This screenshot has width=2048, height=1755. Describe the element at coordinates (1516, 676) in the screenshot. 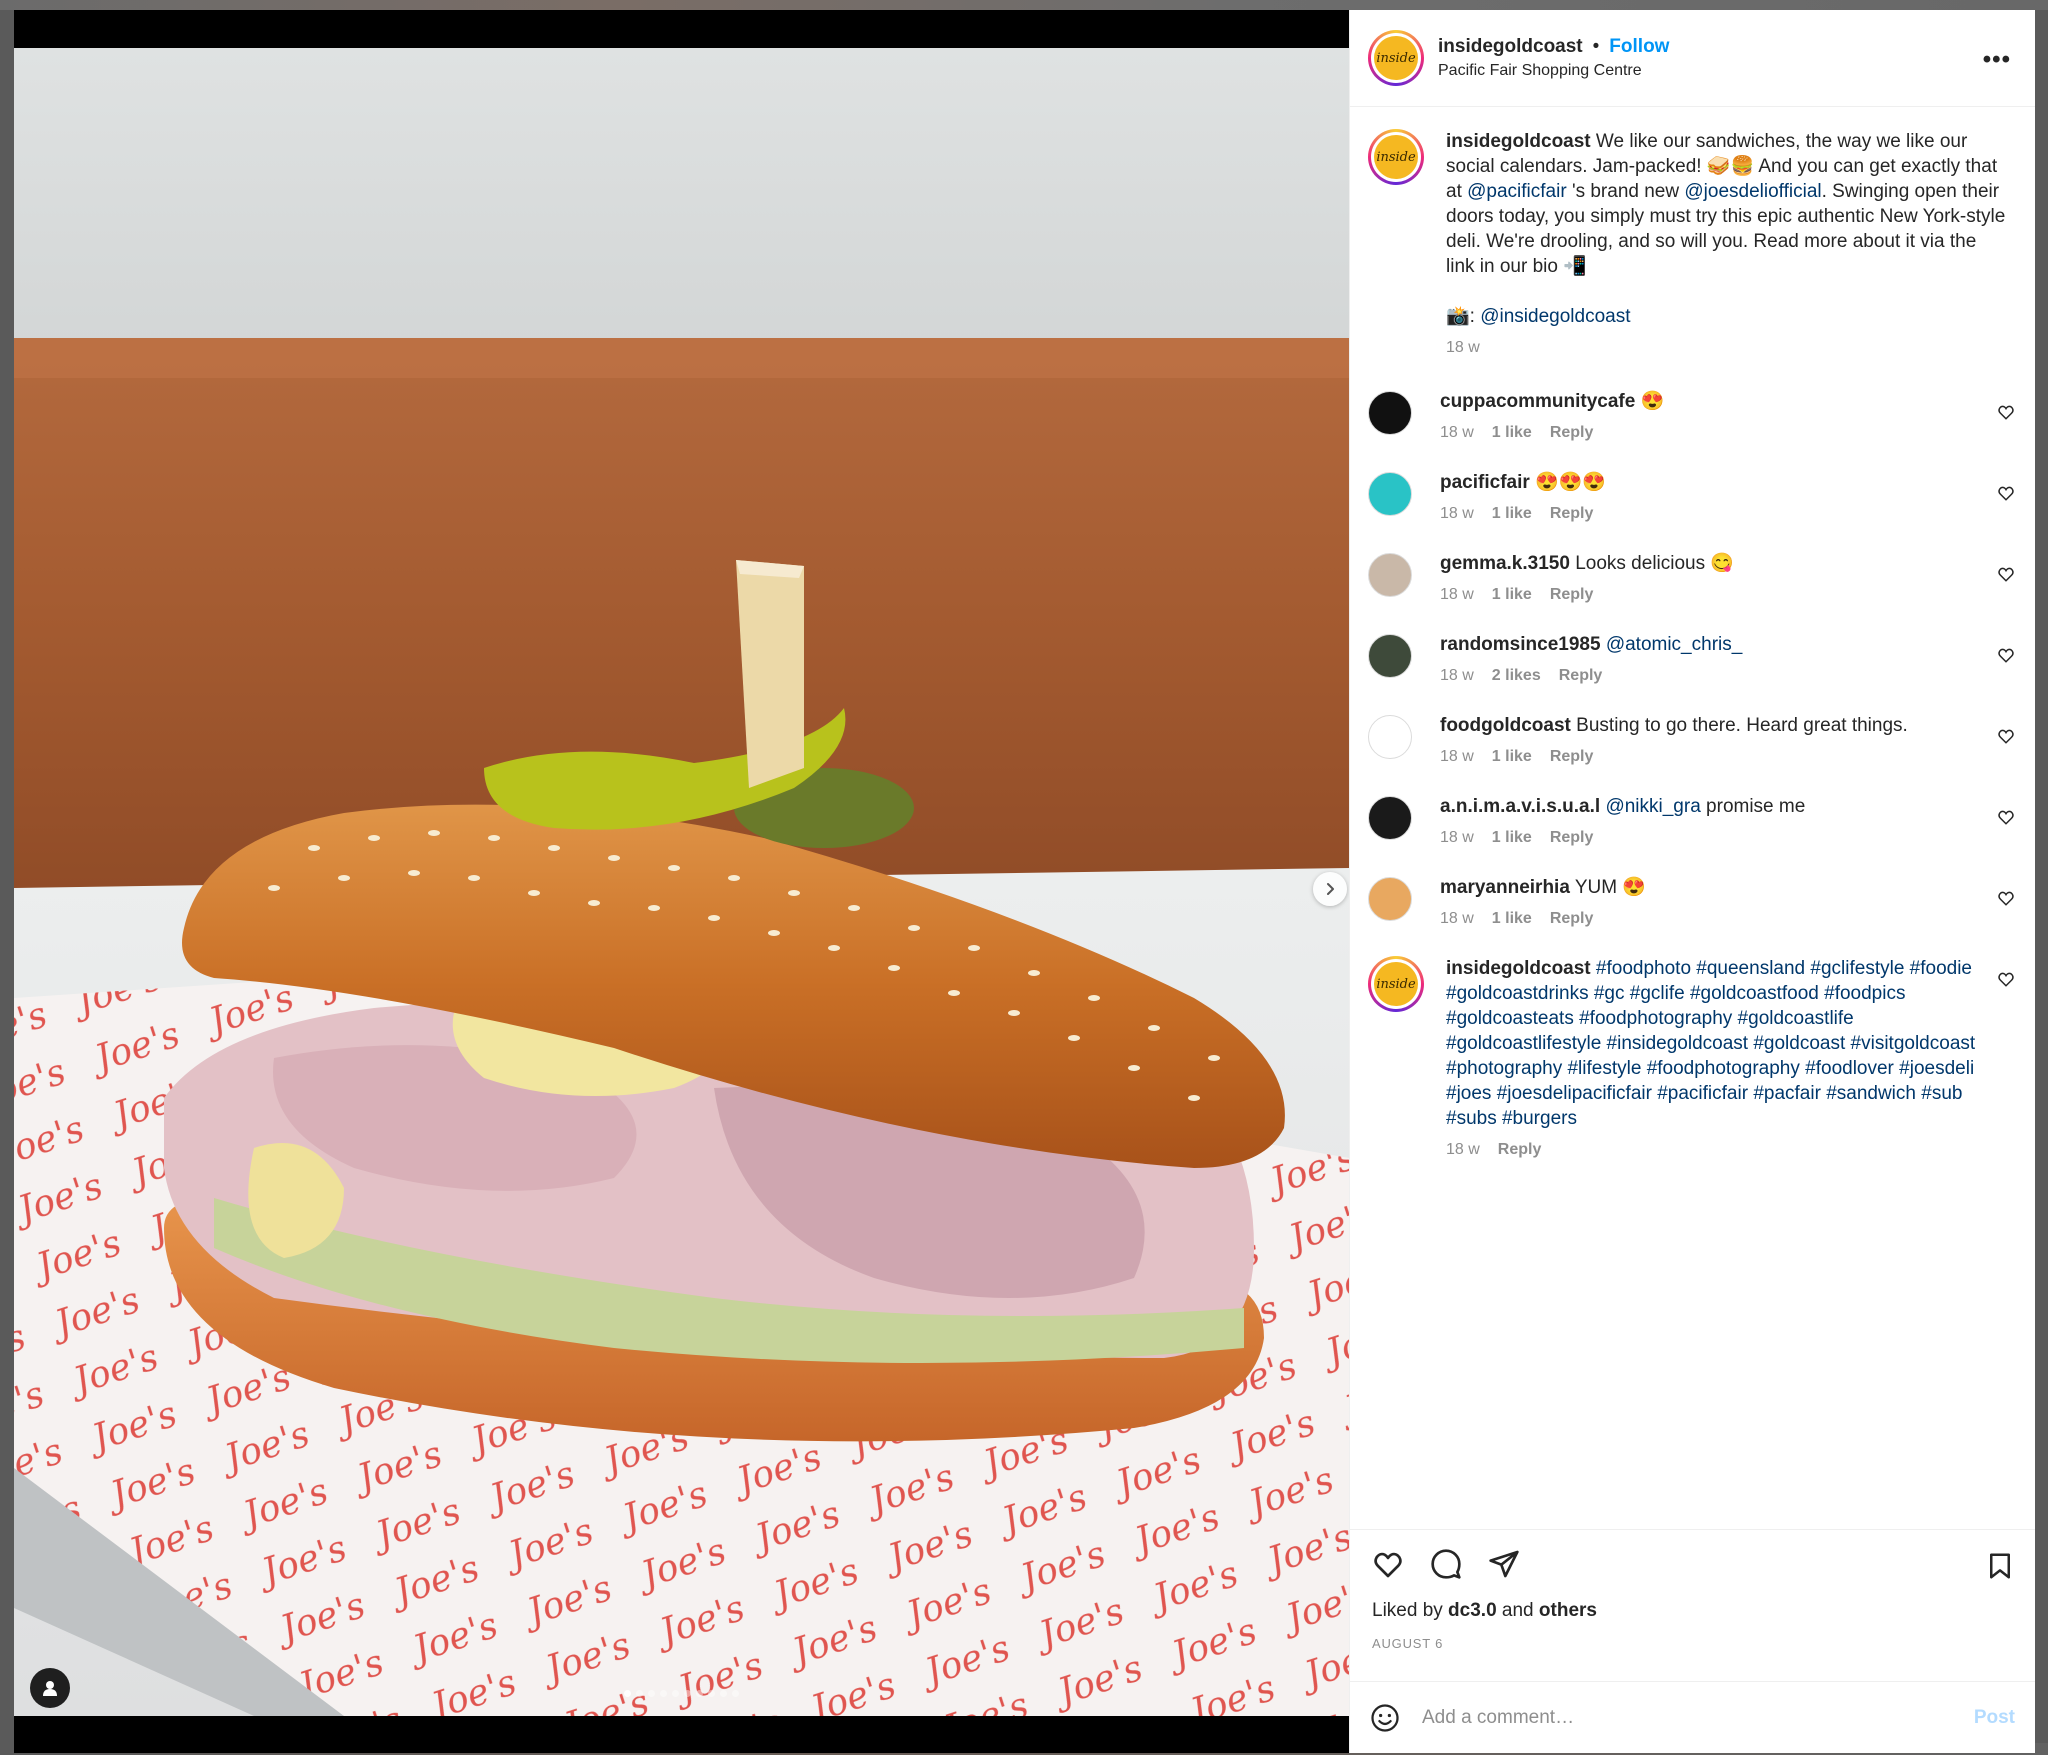

I see `comment-likes: 2 likes` at that location.